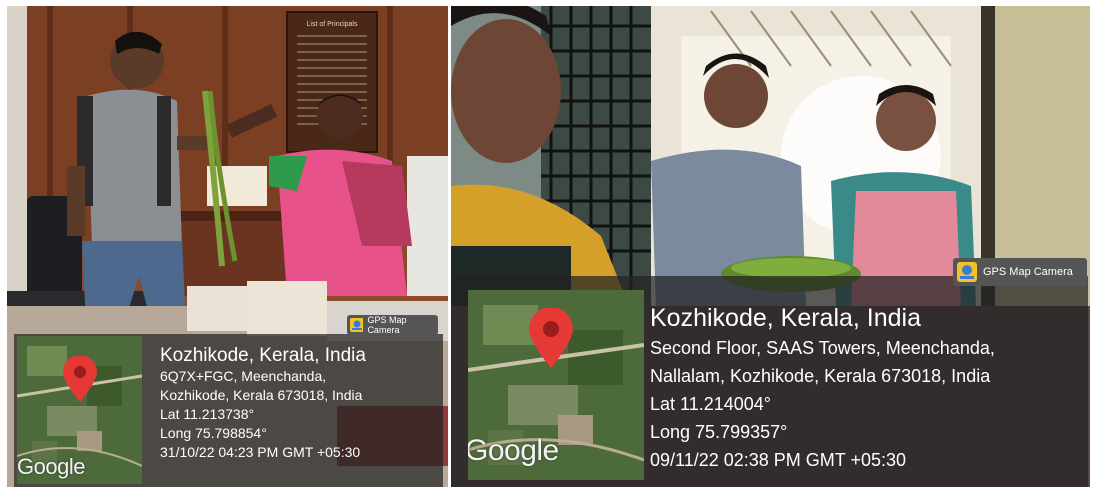 This screenshot has height=491, width=1094. What do you see at coordinates (207, 414) in the screenshot?
I see `latitude: Lat 11.213738°` at bounding box center [207, 414].